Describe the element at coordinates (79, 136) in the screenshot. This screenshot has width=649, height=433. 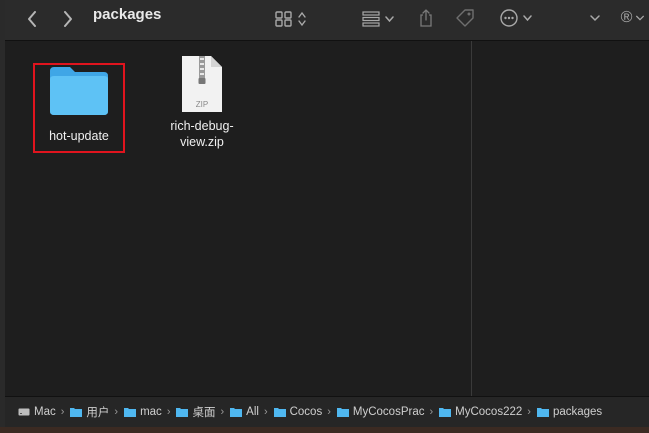
I see `folder-name: hot-update` at that location.